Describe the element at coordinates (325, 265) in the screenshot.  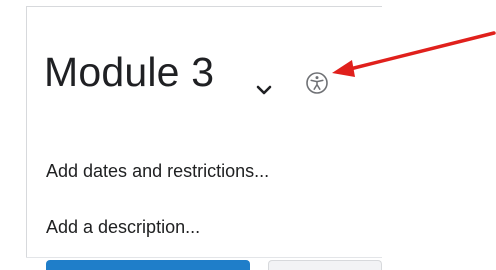
I see `secondary-action-button` at that location.